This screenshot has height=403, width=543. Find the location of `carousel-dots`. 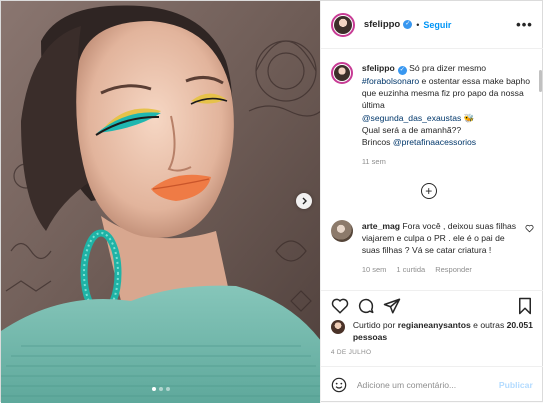

carousel-dots is located at coordinates (160, 389).